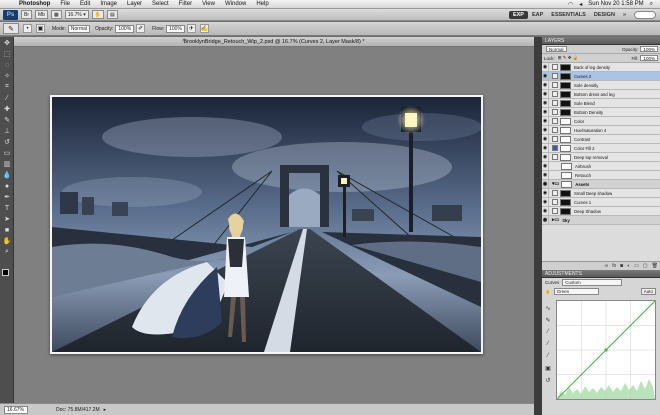  What do you see at coordinates (621, 266) in the screenshot?
I see `add-mask-icon: ◙` at bounding box center [621, 266].